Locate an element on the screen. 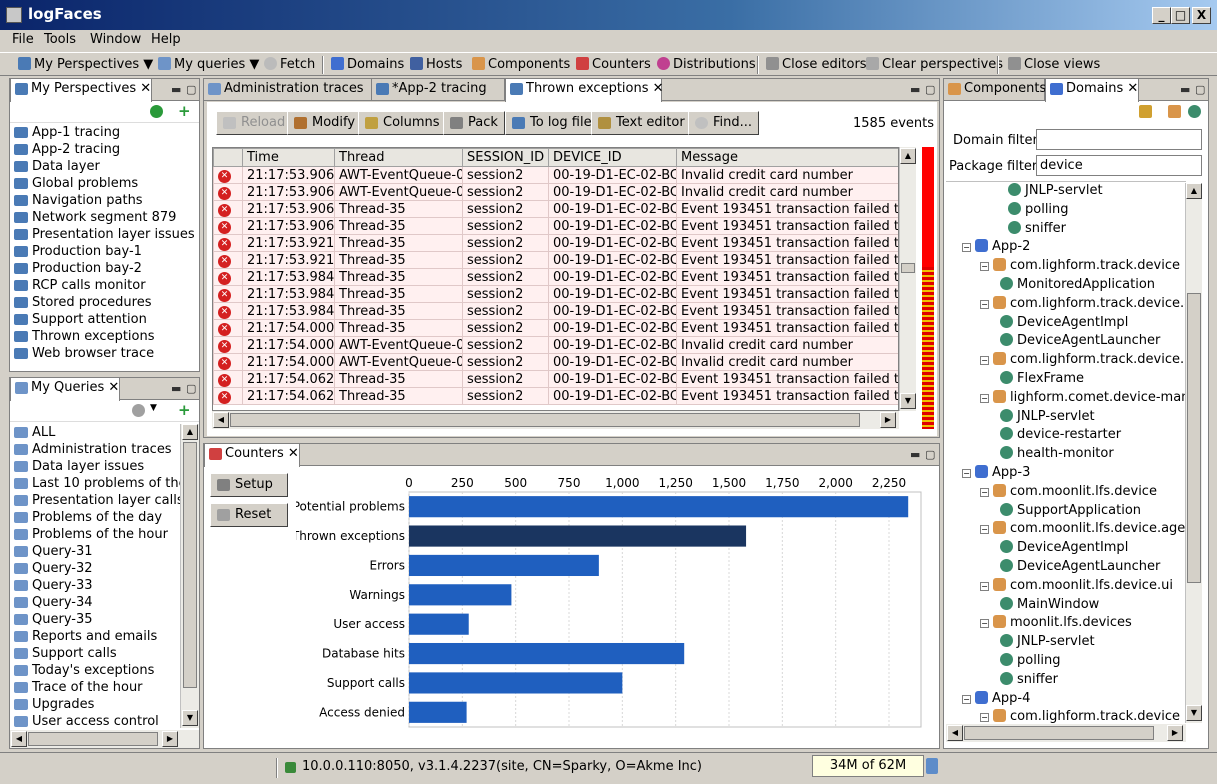 The width and height of the screenshot is (1217, 784). perspective-item: Stored procedures is located at coordinates (105, 302).